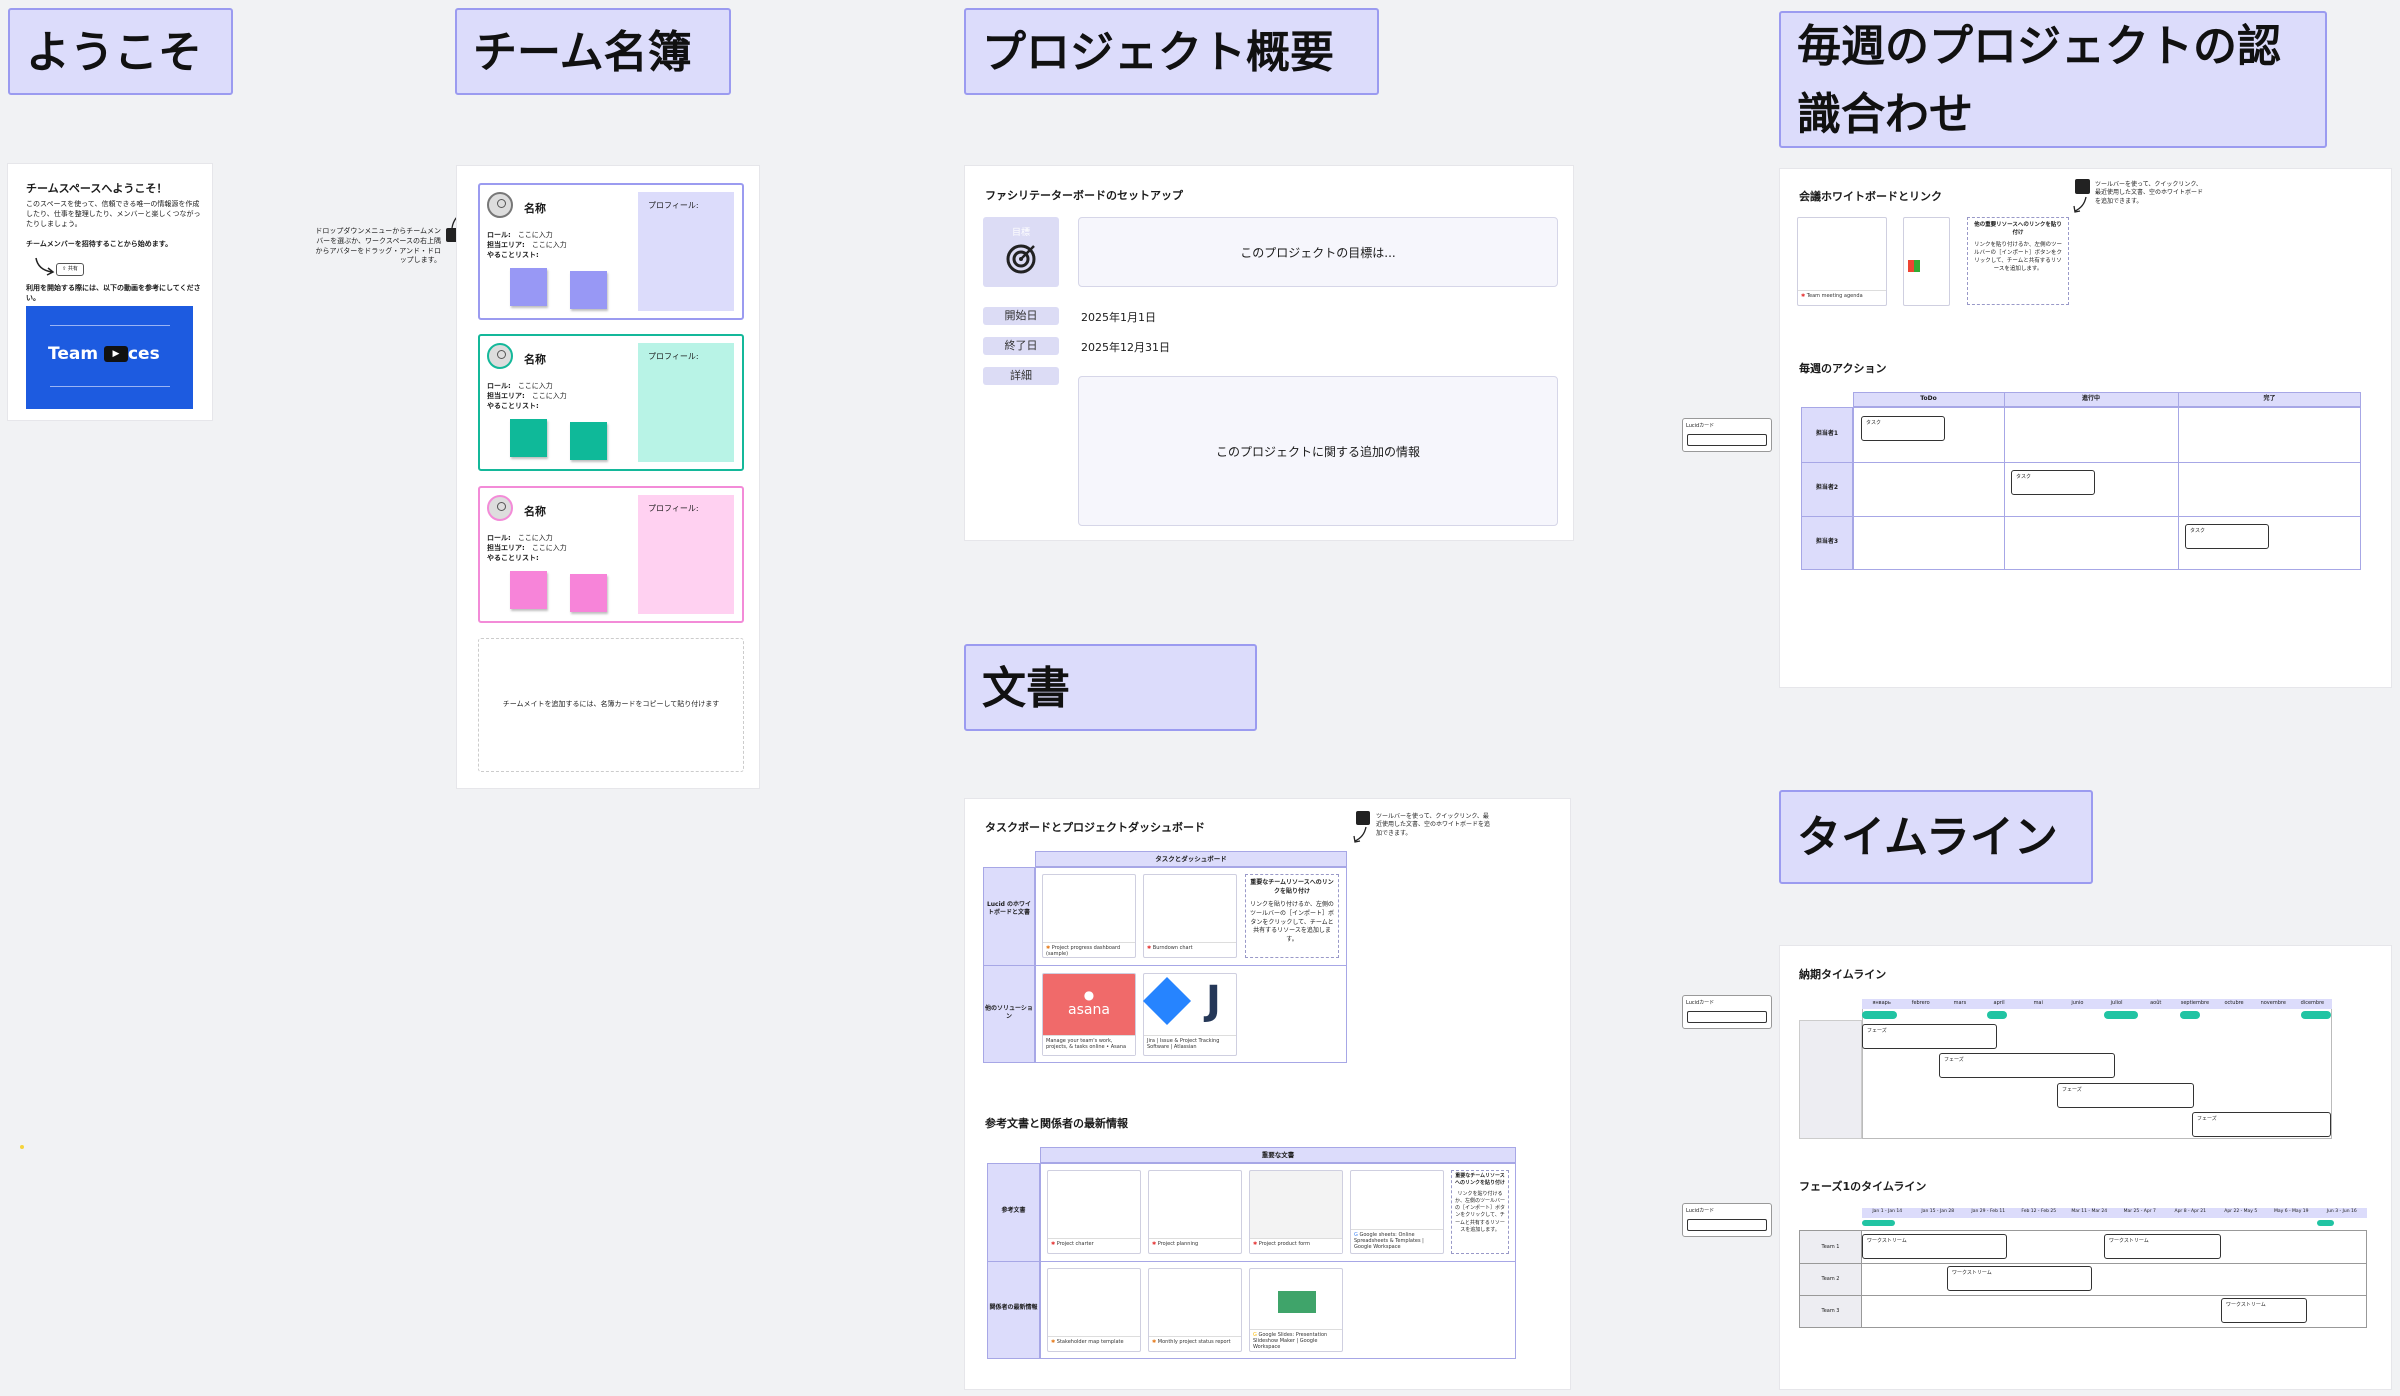 Image resolution: width=2400 pixels, height=1396 pixels. What do you see at coordinates (1167, 1001) in the screenshot?
I see `jira-logo-icon` at bounding box center [1167, 1001].